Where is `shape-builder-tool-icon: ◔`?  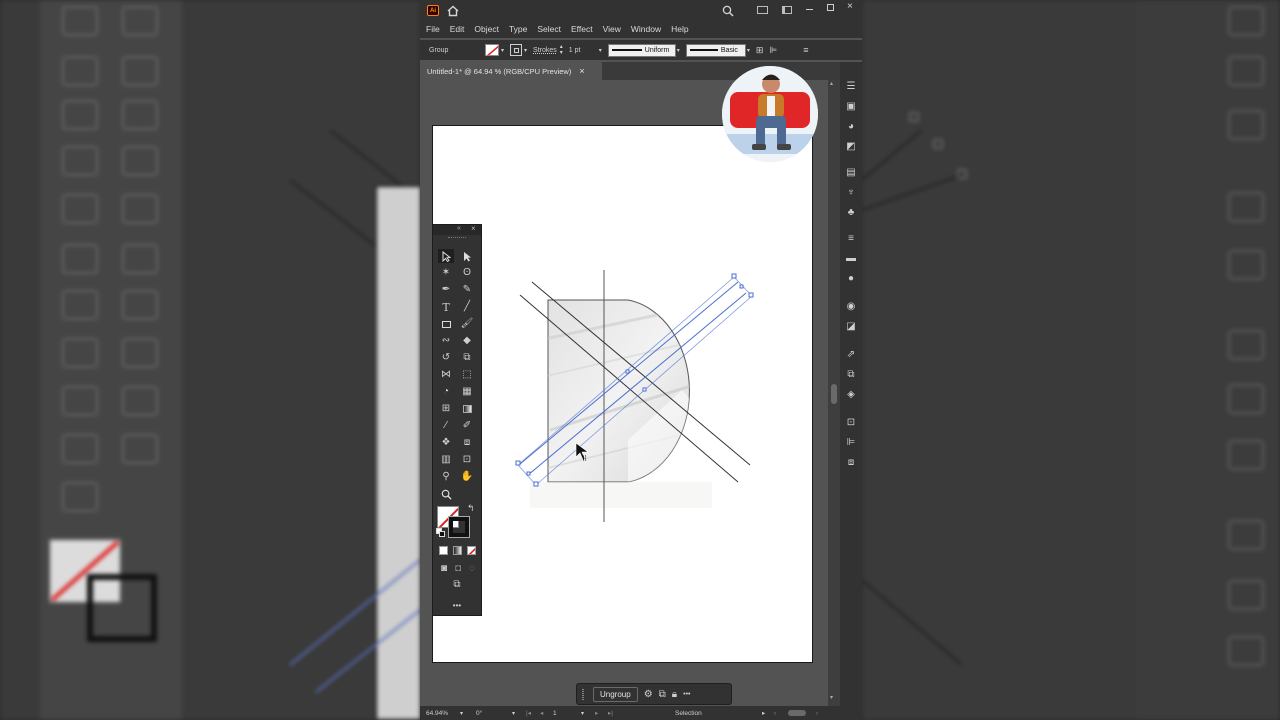 shape-builder-tool-icon: ◔ is located at coordinates (446, 392).